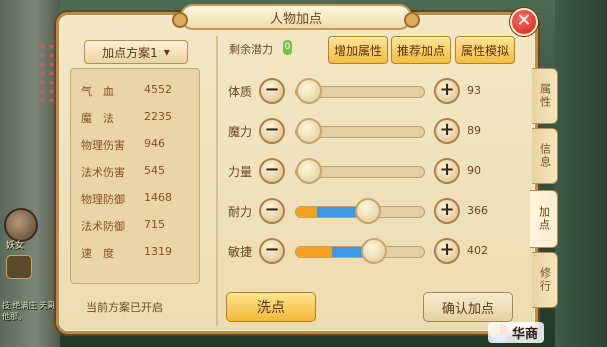 This screenshot has height=347, width=607. Describe the element at coordinates (158, 197) in the screenshot. I see `stat-value: 1468` at that location.